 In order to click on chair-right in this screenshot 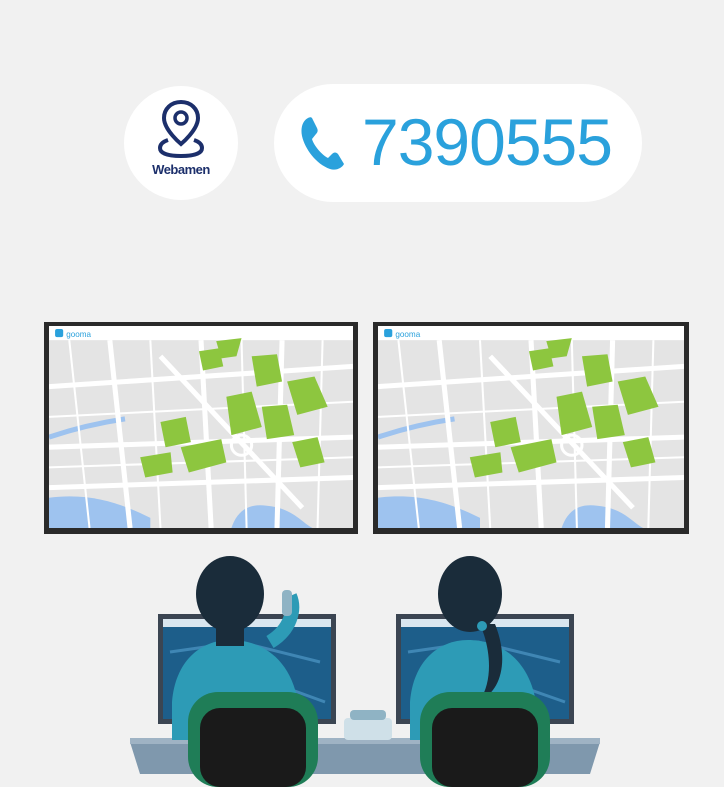, I will do `click(485, 739)`.